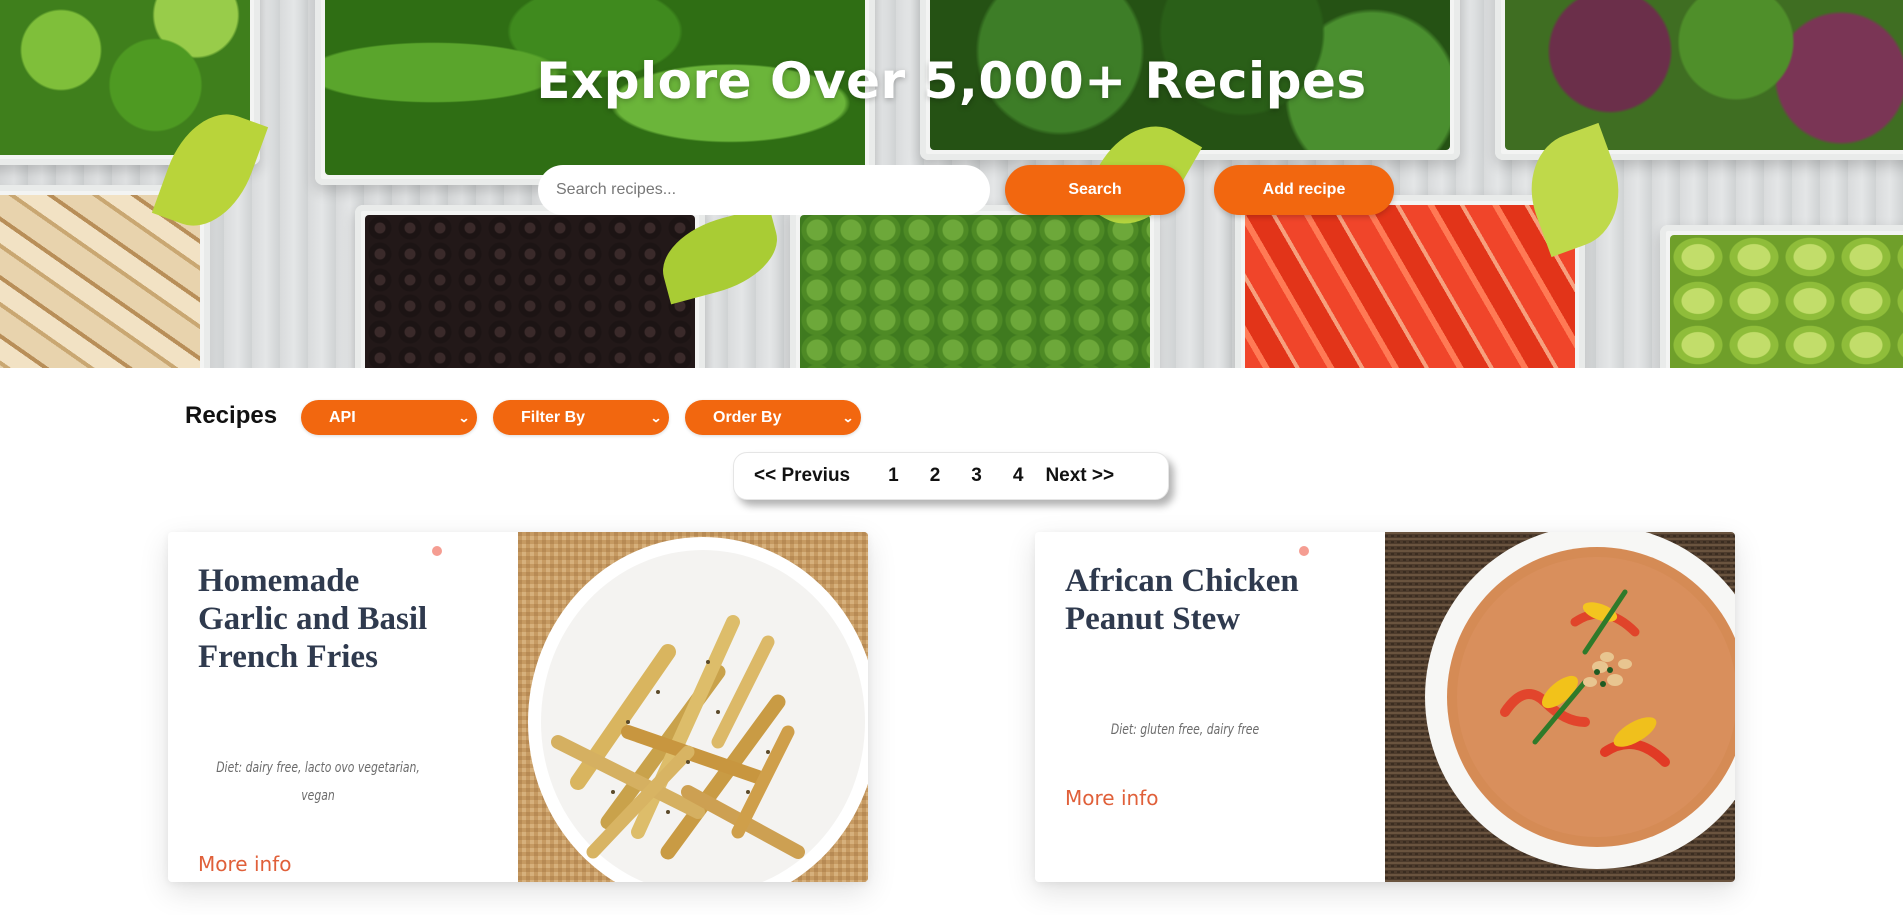  Describe the element at coordinates (764, 190) in the screenshot. I see `search-input` at that location.